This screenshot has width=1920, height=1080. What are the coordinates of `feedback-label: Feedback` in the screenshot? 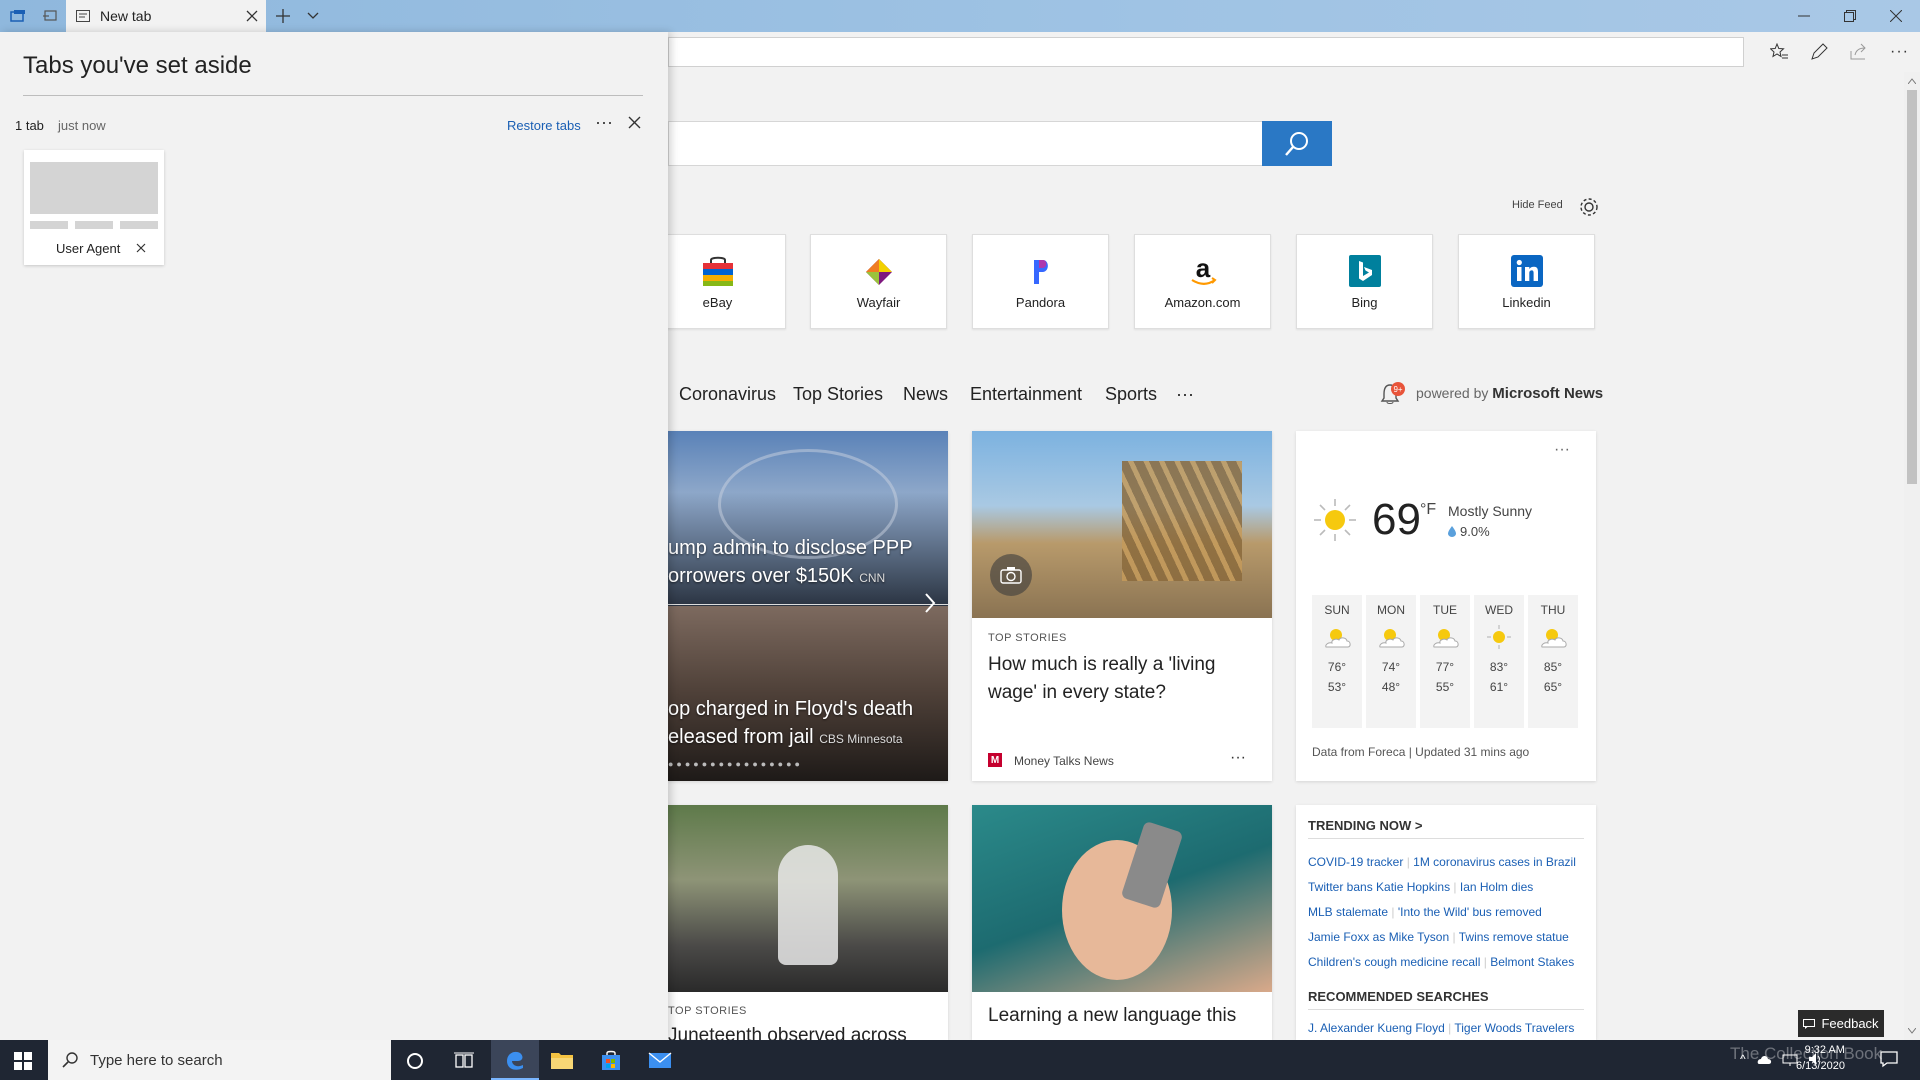 It's located at (1850, 1023).